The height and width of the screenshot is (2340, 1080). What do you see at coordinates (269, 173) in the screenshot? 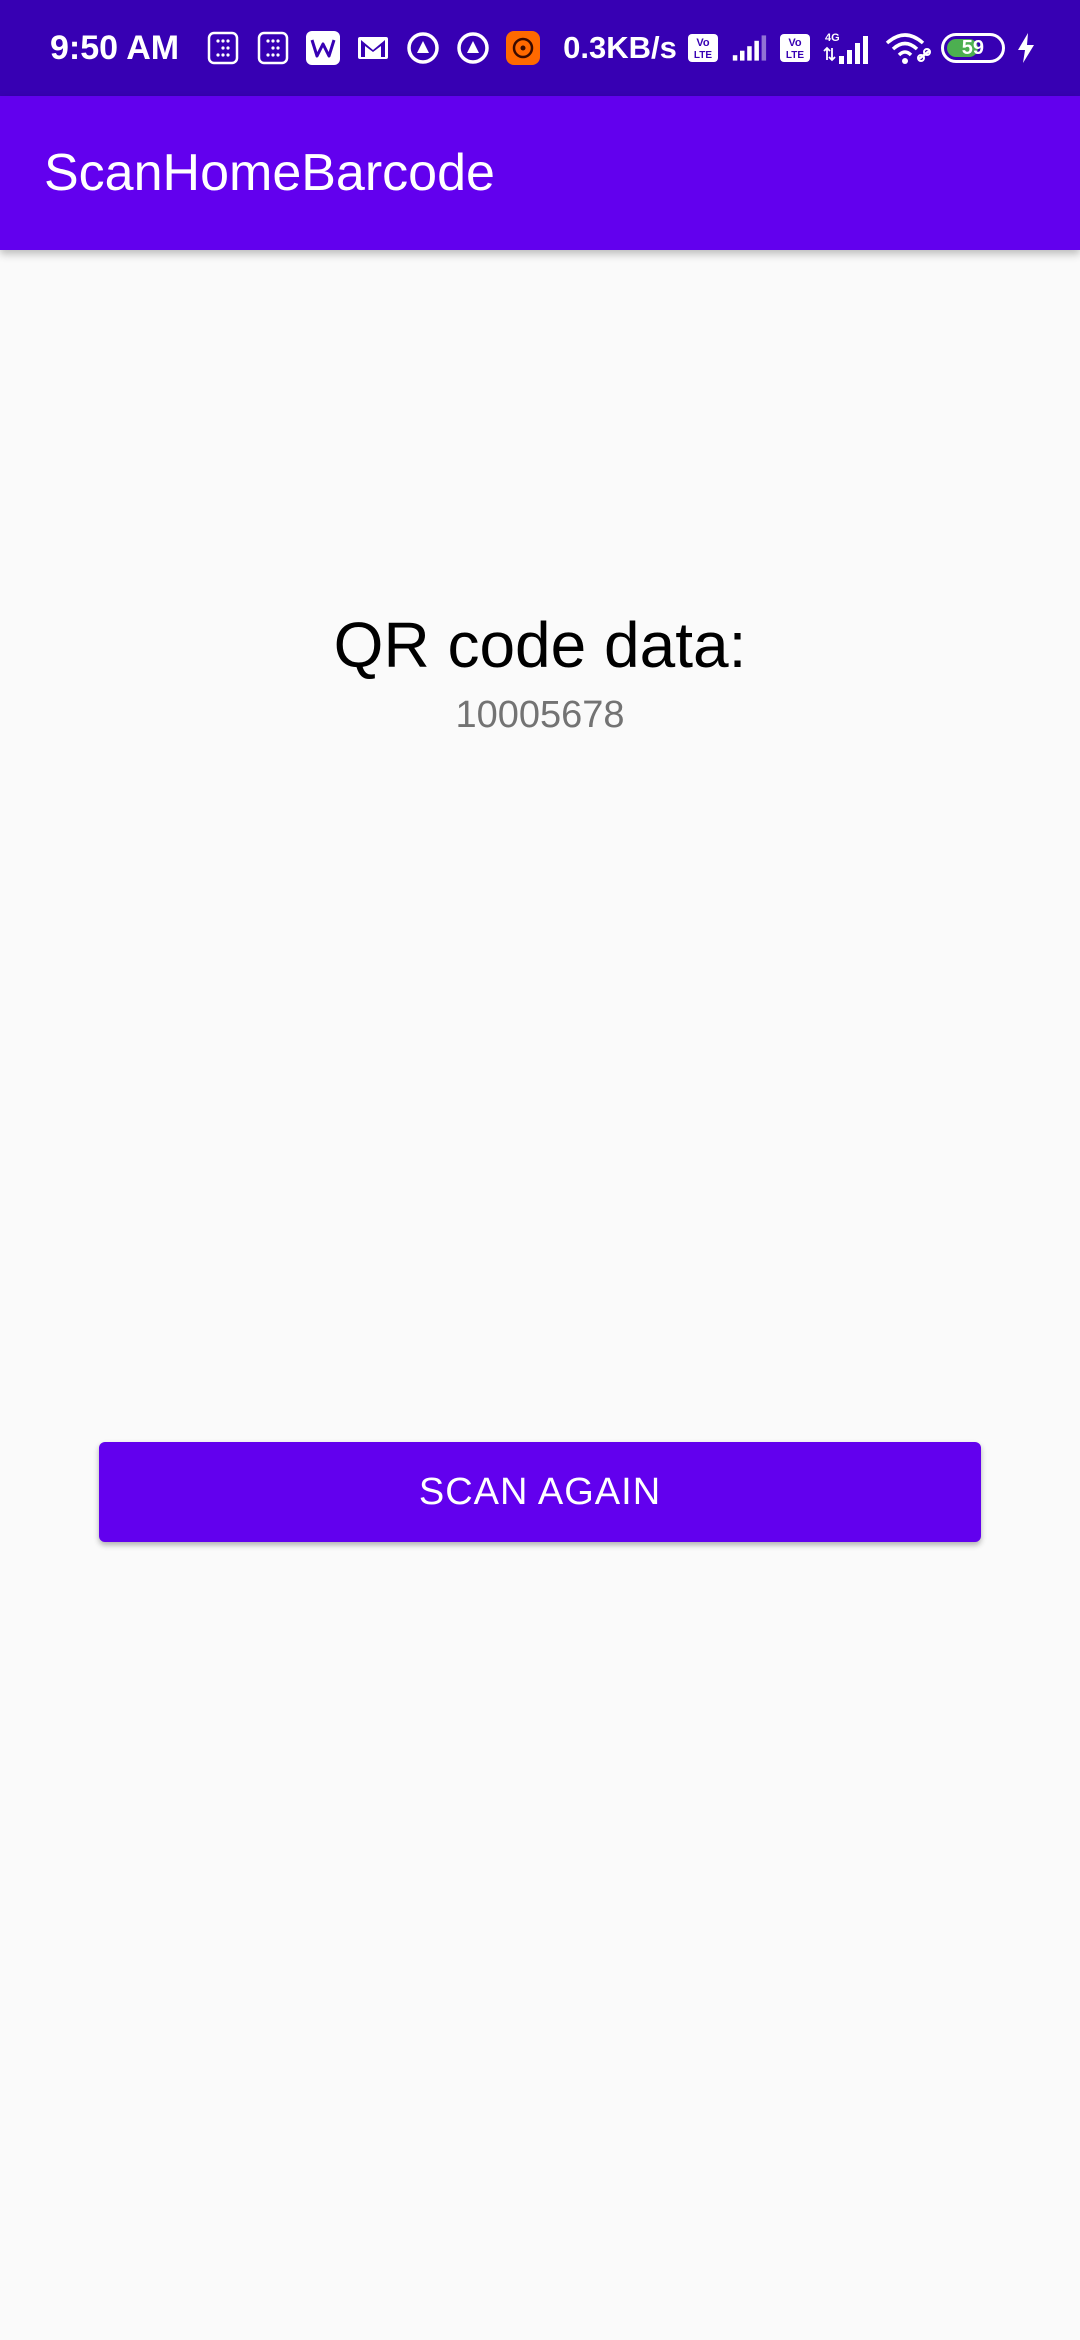
I see `app-title: ScanHomeBarcode` at bounding box center [269, 173].